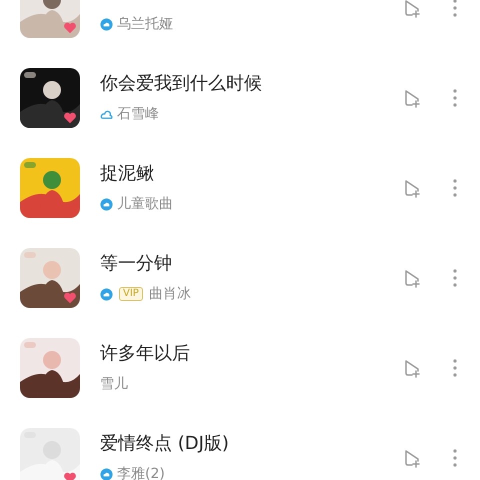  Describe the element at coordinates (165, 444) in the screenshot. I see `song-title: 爱情终点 (DJ版)` at that location.